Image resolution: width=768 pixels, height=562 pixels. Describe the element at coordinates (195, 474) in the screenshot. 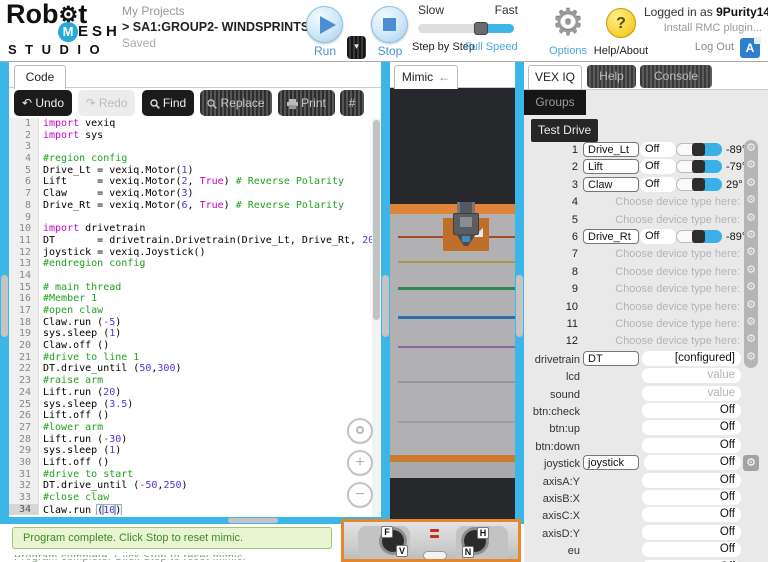

I see `code-line: 31 #drive to start` at that location.